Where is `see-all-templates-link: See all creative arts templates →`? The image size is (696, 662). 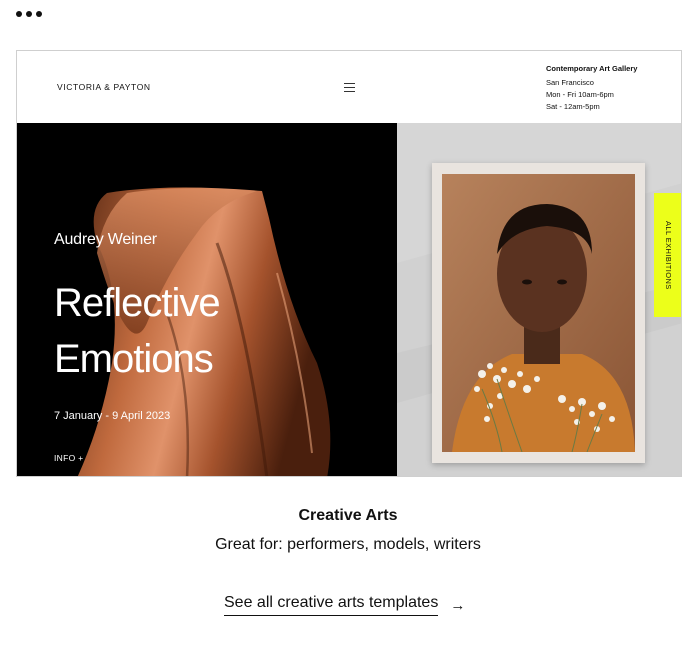 see-all-templates-link: See all creative arts templates → is located at coordinates (344, 605).